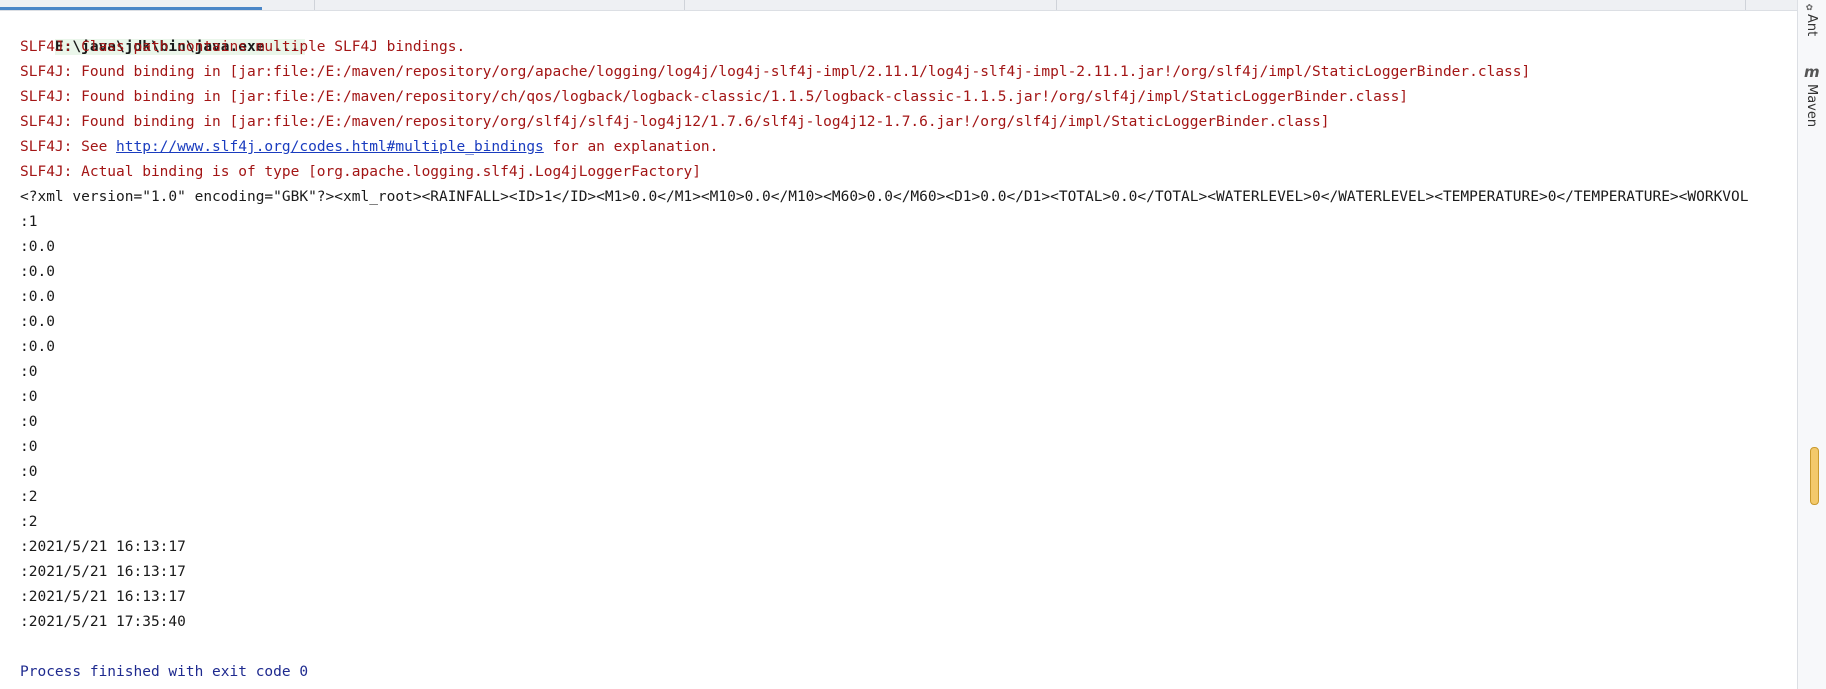  What do you see at coordinates (29, 222) in the screenshot?
I see `value-output-line: :1` at bounding box center [29, 222].